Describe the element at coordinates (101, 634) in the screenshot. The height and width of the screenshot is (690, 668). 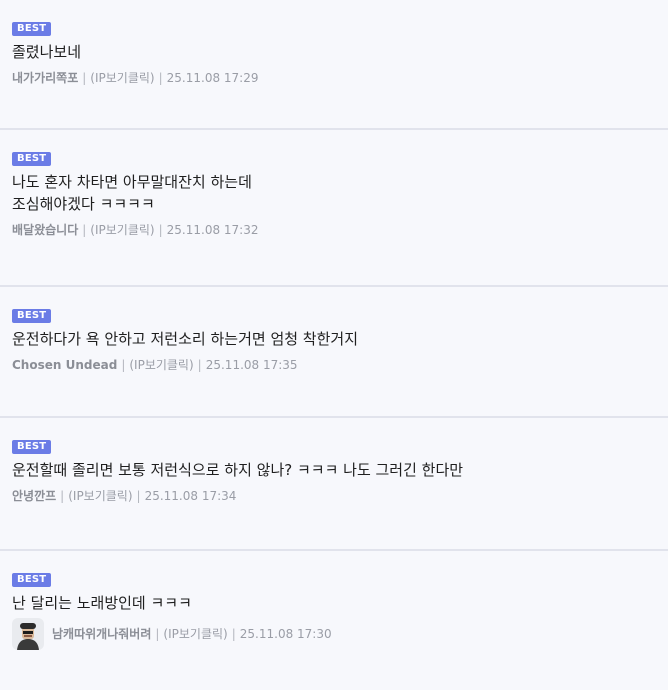
I see `comment-author: 남캐따위개나줘버려` at that location.